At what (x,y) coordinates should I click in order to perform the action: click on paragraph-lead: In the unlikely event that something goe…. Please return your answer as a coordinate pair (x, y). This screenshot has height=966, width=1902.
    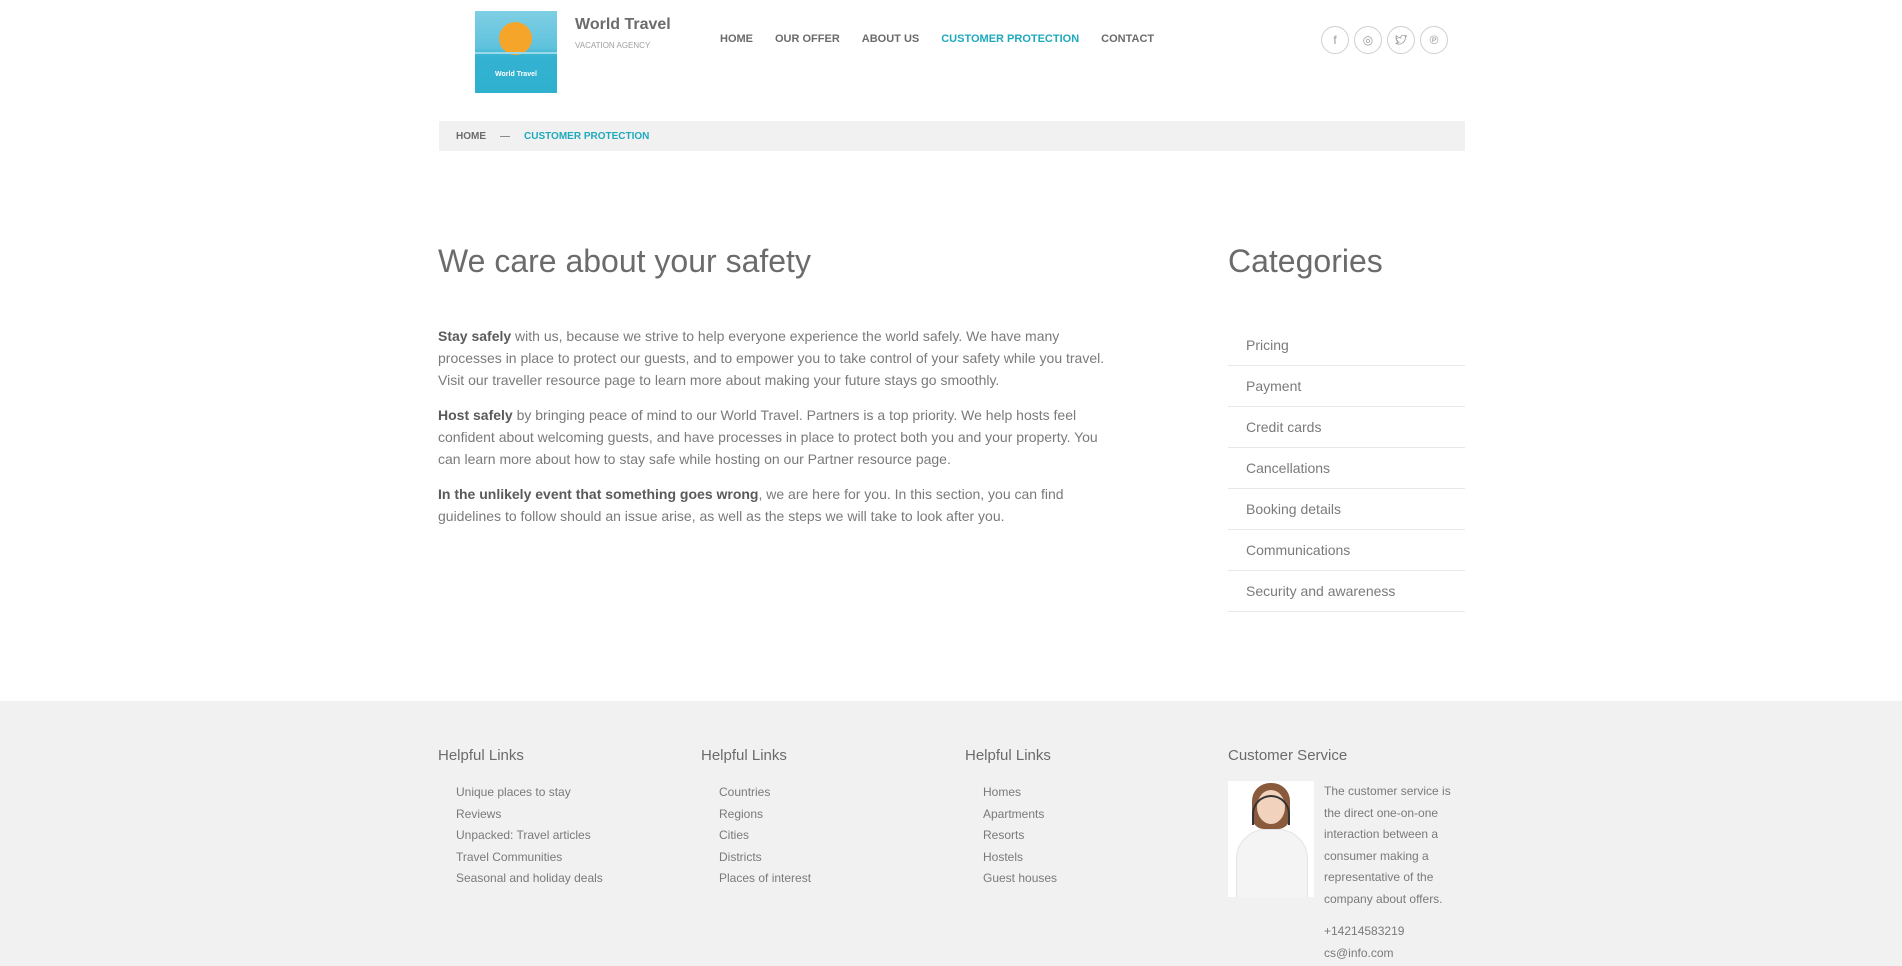
    Looking at the image, I should click on (598, 494).